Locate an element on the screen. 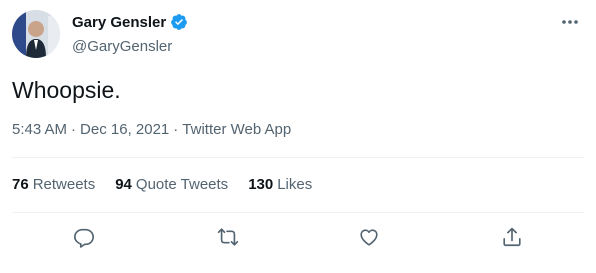 The height and width of the screenshot is (273, 596). likes-stat: 130 Likes is located at coordinates (280, 184).